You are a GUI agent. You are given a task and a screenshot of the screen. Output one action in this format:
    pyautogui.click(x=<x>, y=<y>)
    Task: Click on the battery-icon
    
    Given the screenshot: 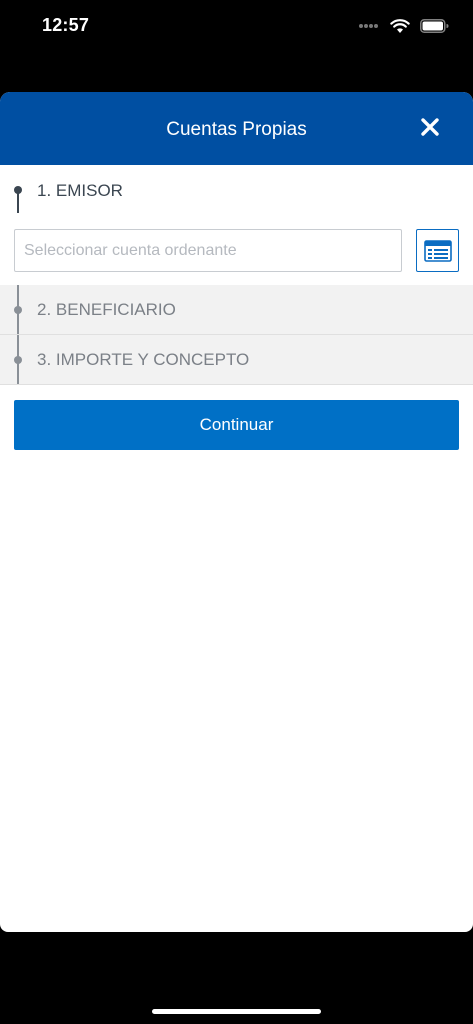 What is the action you would take?
    pyautogui.click(x=434, y=26)
    